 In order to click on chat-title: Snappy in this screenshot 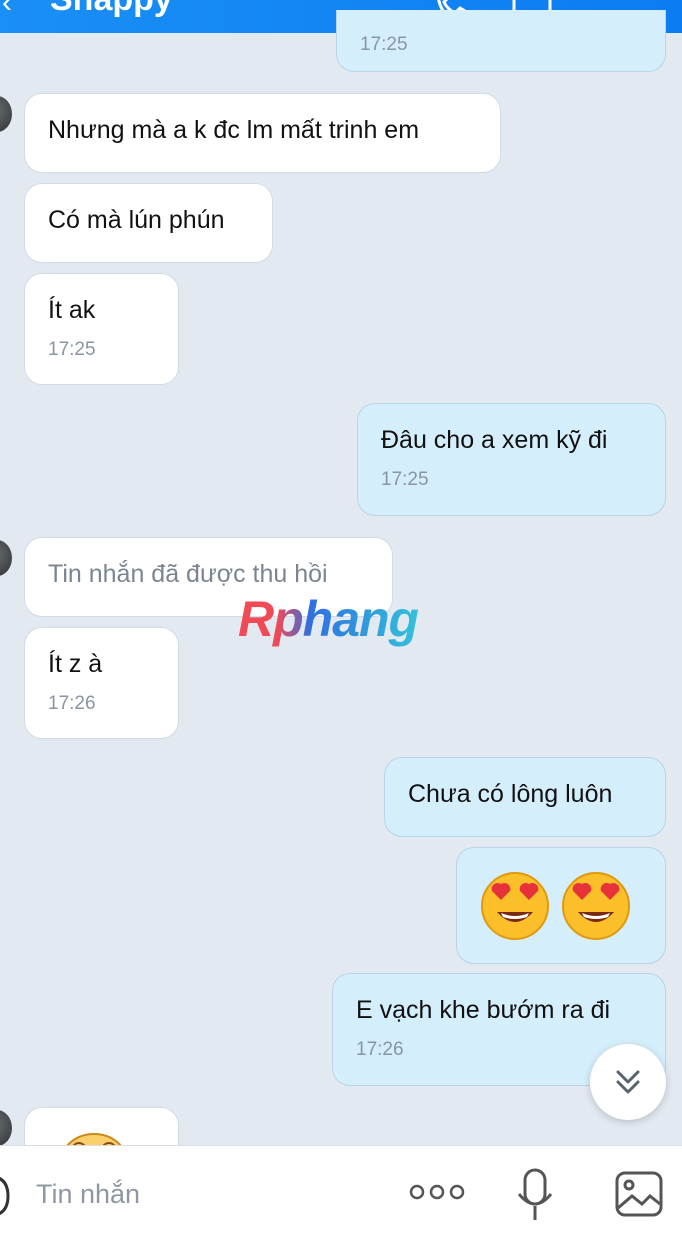, I will do `click(111, 9)`.